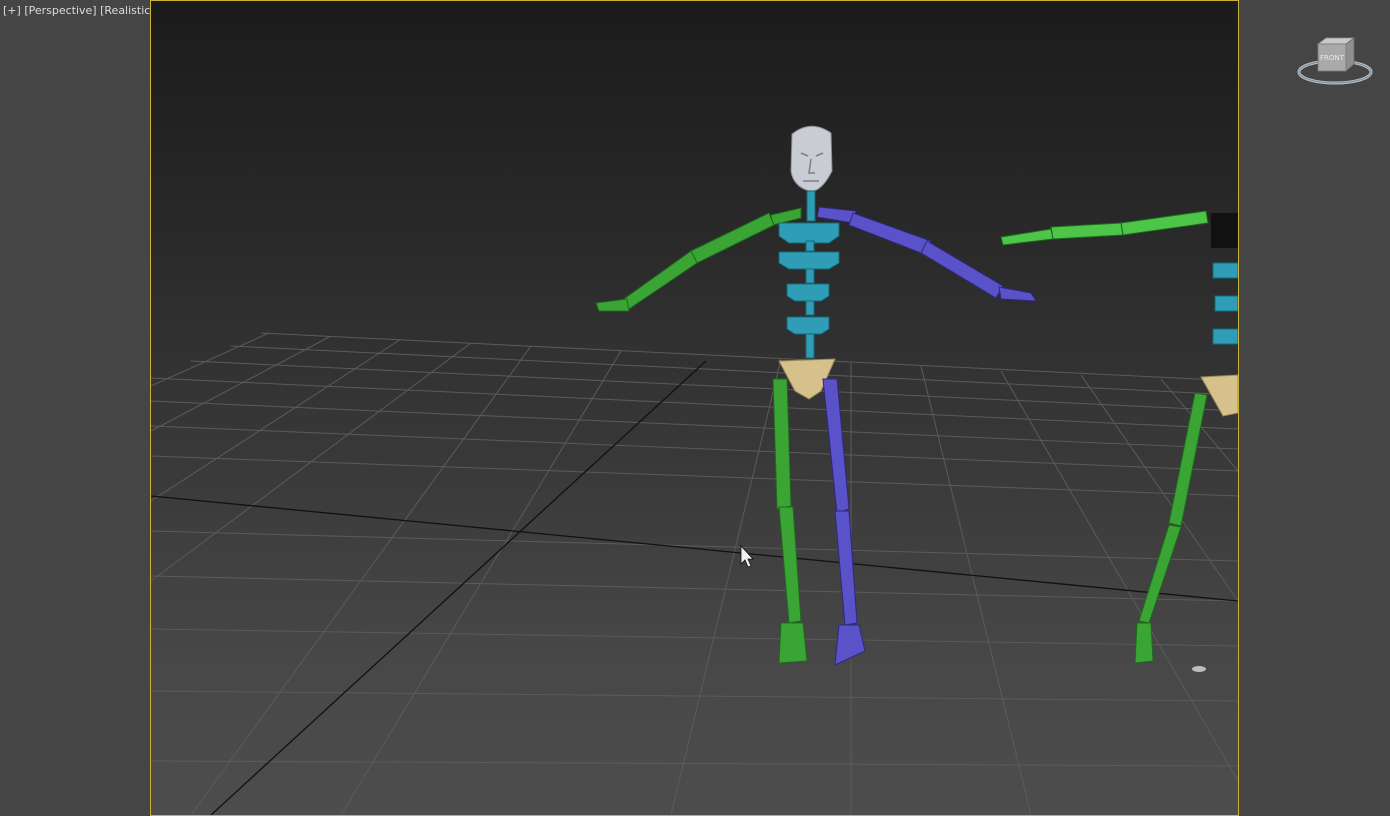  I want to click on viewcube-face-label: FRONT, so click(1332, 58).